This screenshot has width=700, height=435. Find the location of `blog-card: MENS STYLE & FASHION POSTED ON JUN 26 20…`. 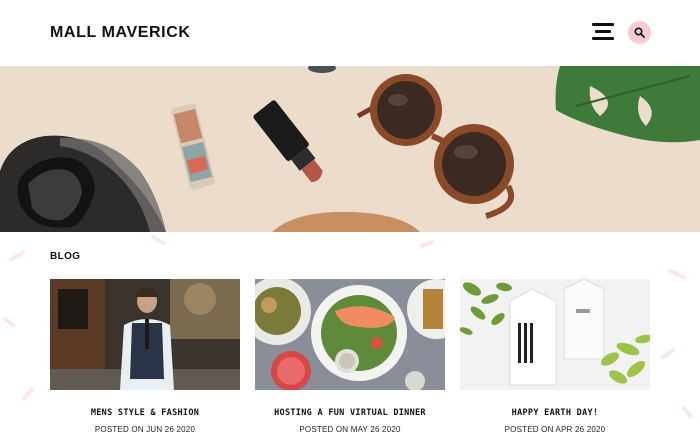

blog-card: MENS STYLE & FASHION POSTED ON JUN 26 20… is located at coordinates (145, 356).